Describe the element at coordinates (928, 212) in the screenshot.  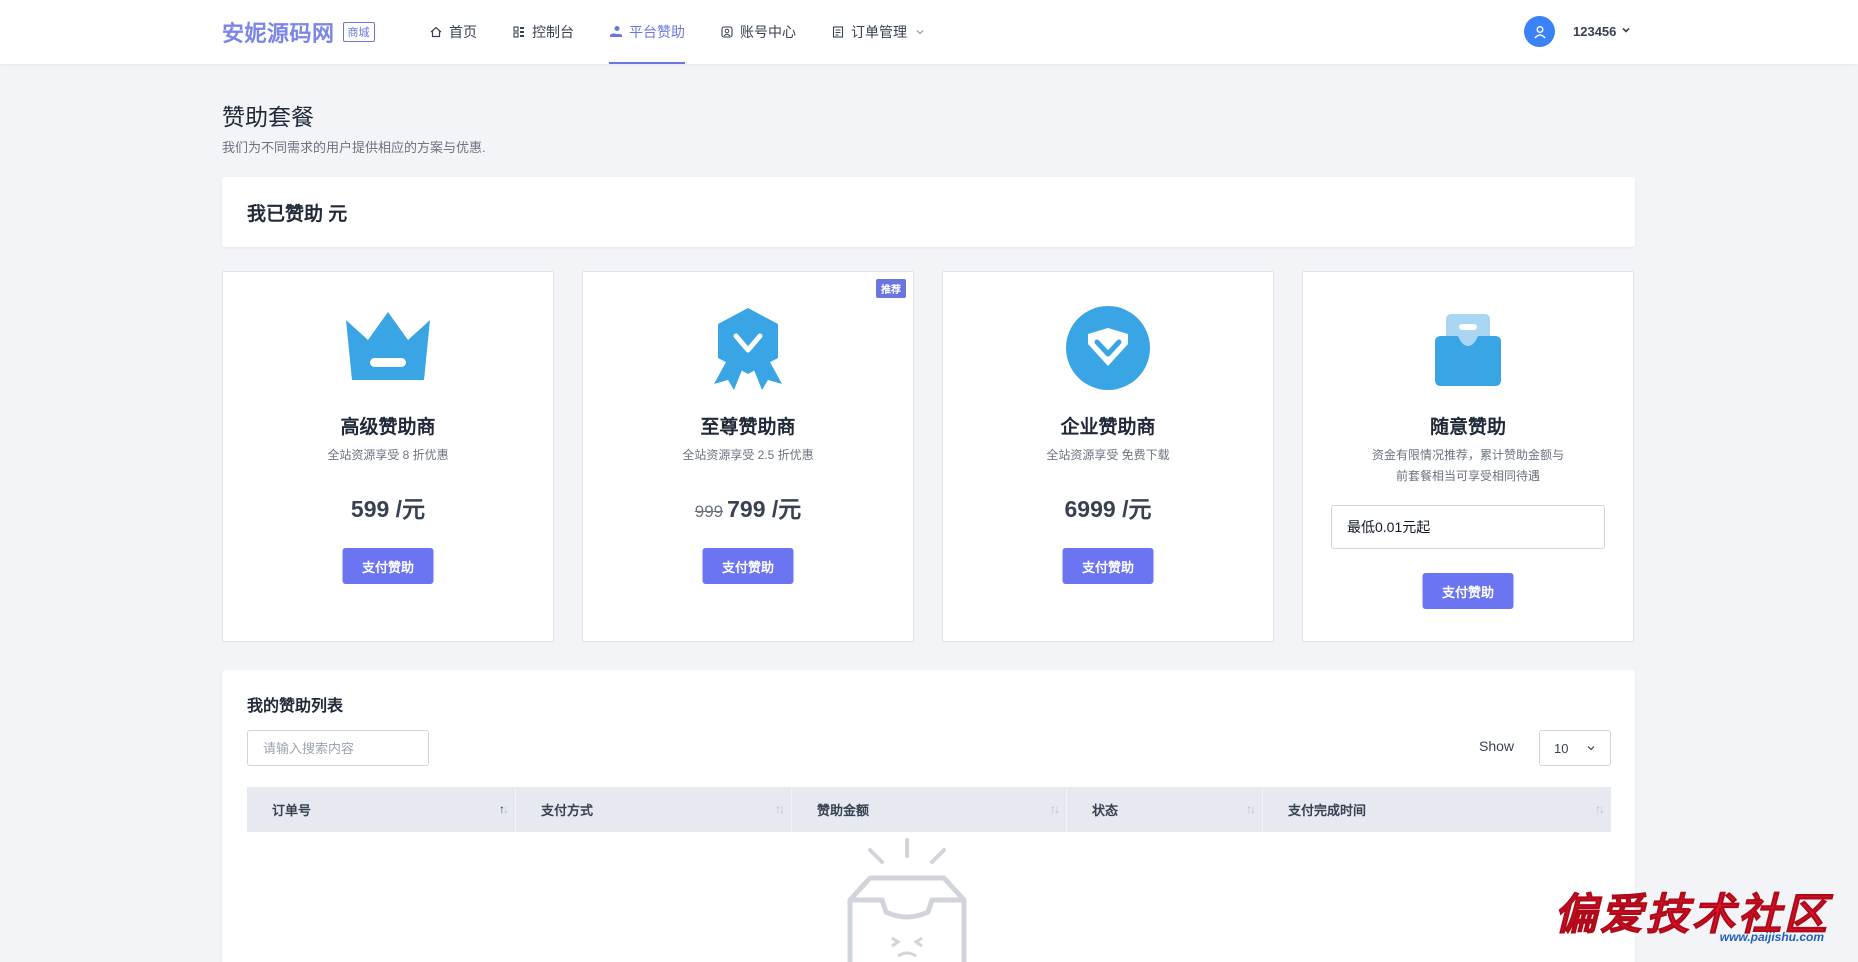
I see `sponsored-summary-card: 我已赞助 元` at that location.